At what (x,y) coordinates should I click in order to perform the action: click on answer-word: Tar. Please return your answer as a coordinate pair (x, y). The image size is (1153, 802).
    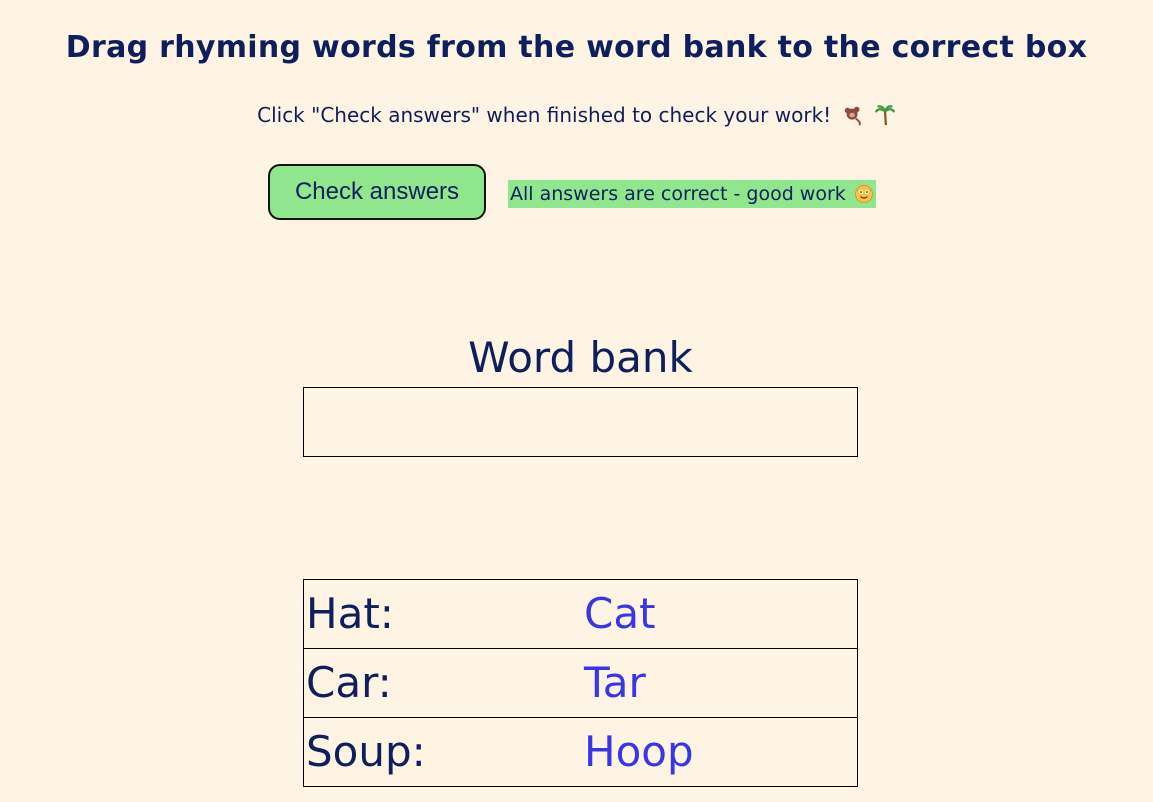
    Looking at the image, I should click on (615, 682).